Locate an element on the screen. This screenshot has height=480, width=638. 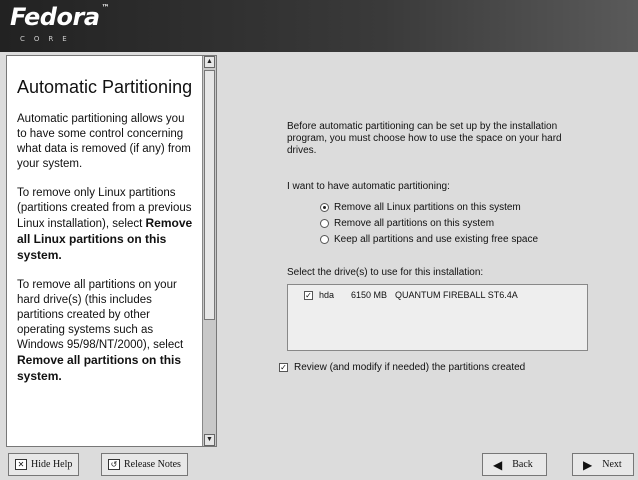
review-checkbox: ✓ is located at coordinates (283, 367).